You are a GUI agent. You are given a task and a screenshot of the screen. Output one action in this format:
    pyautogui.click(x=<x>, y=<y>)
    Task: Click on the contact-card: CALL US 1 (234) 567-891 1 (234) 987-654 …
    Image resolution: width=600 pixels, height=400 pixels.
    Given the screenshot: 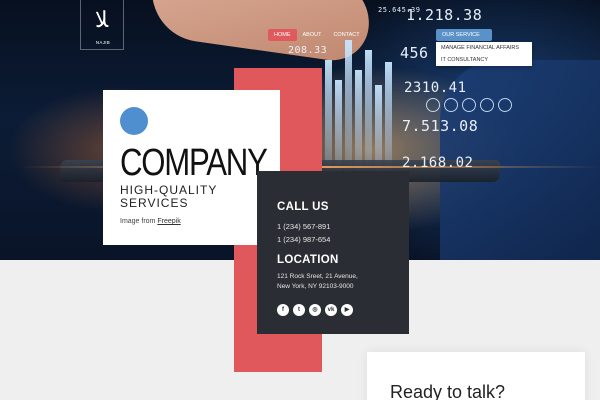 What is the action you would take?
    pyautogui.click(x=333, y=252)
    